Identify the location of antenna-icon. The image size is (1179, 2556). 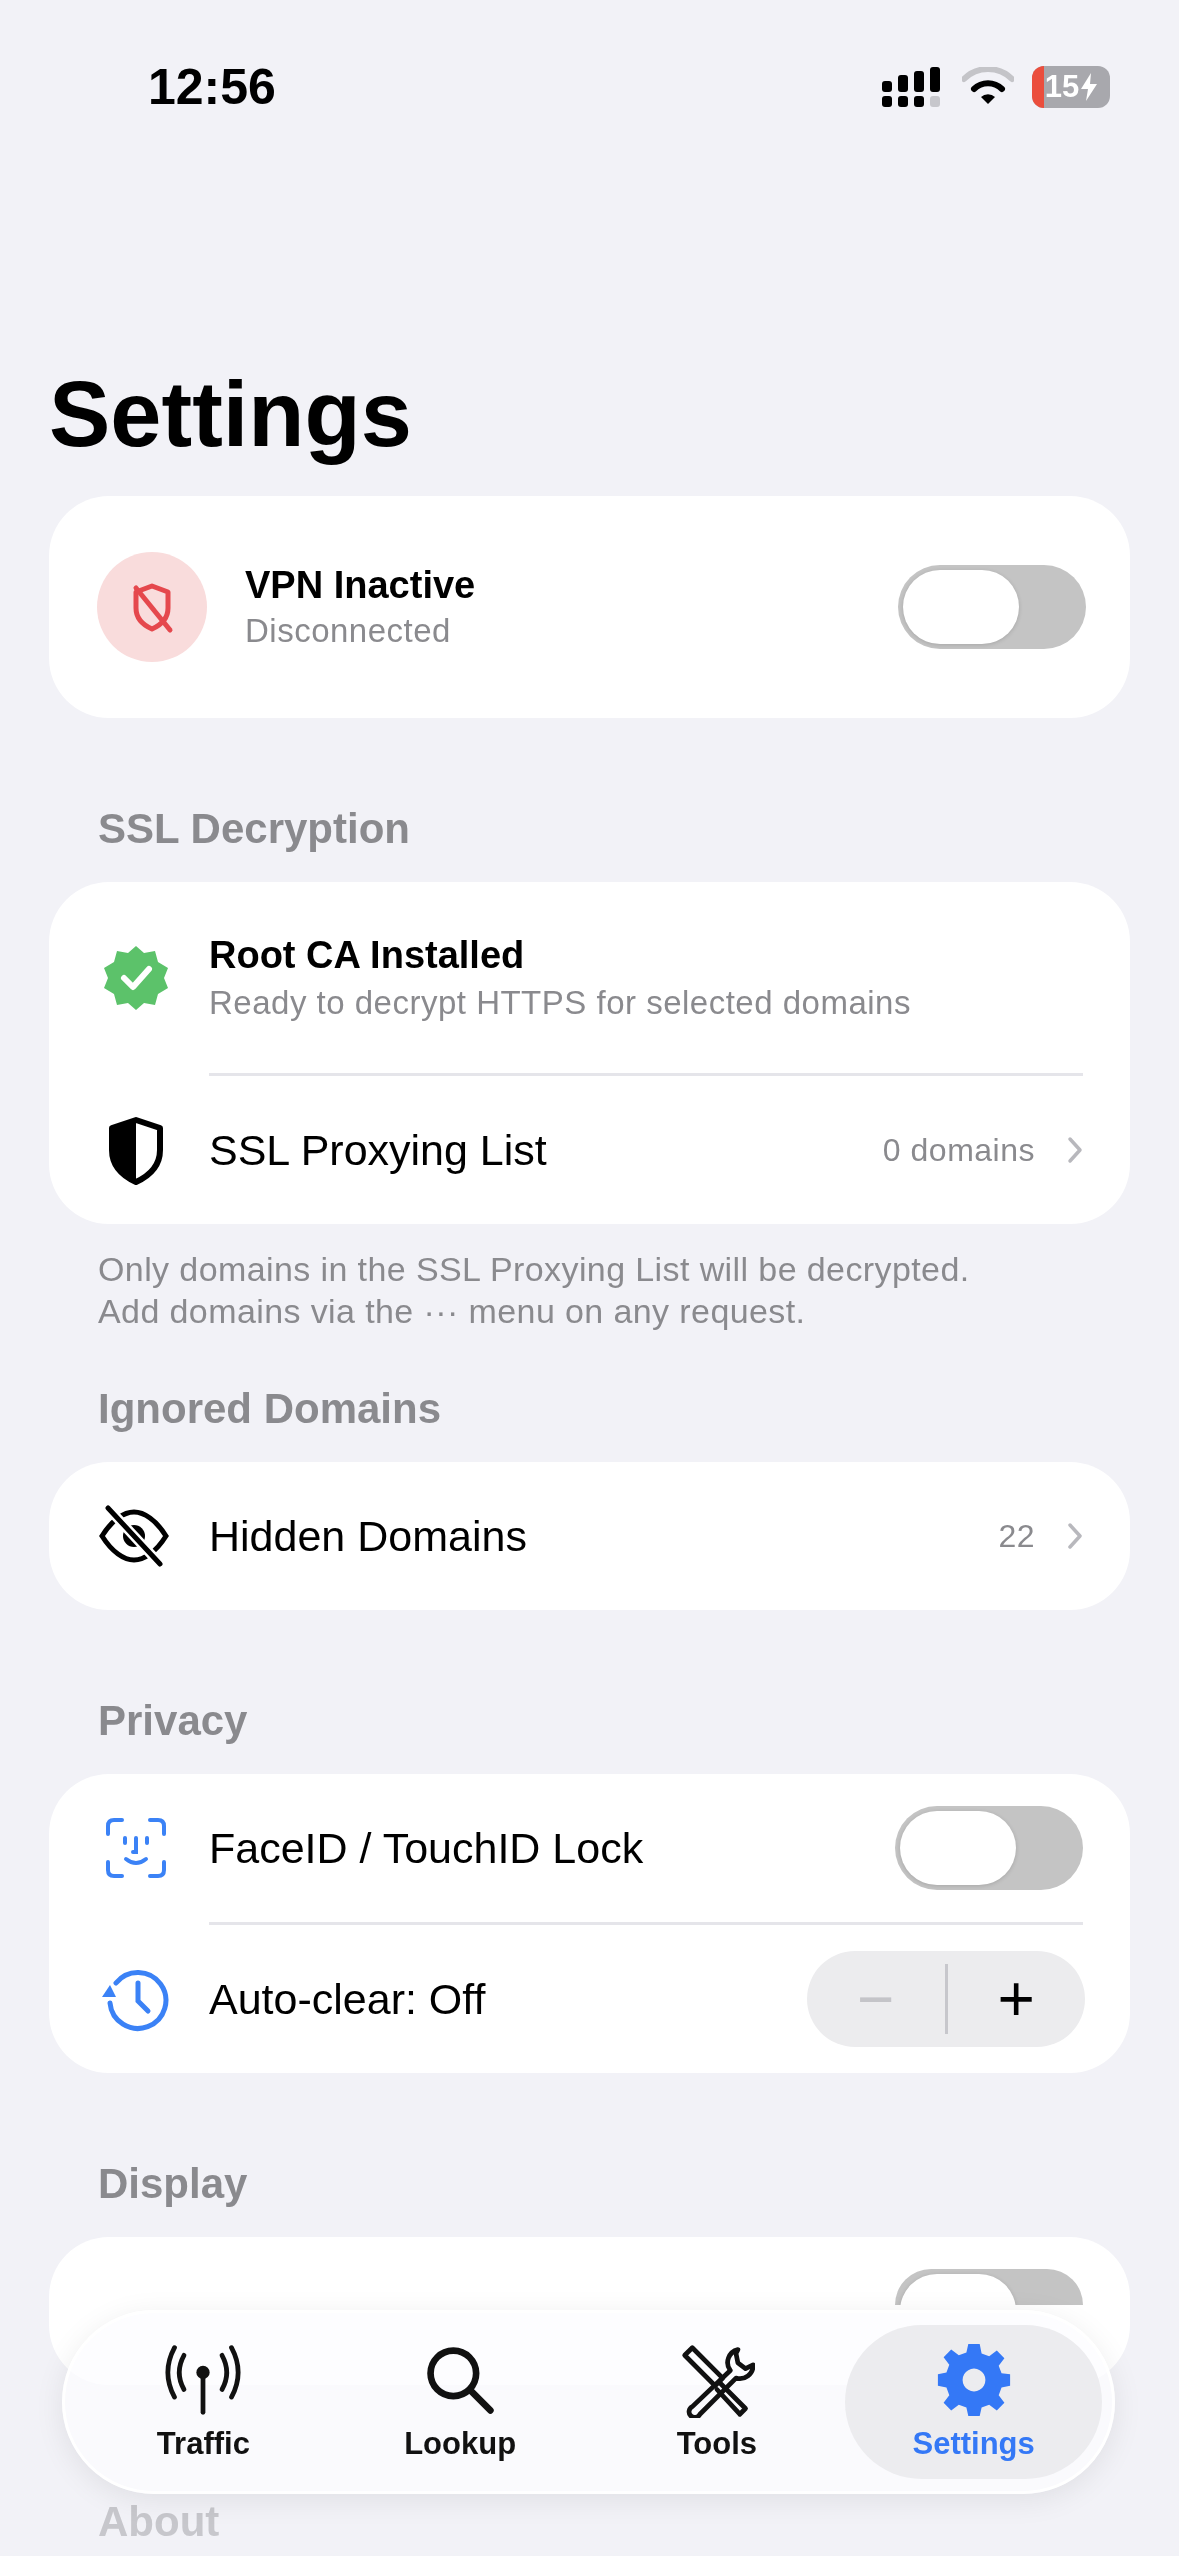
(203, 2380).